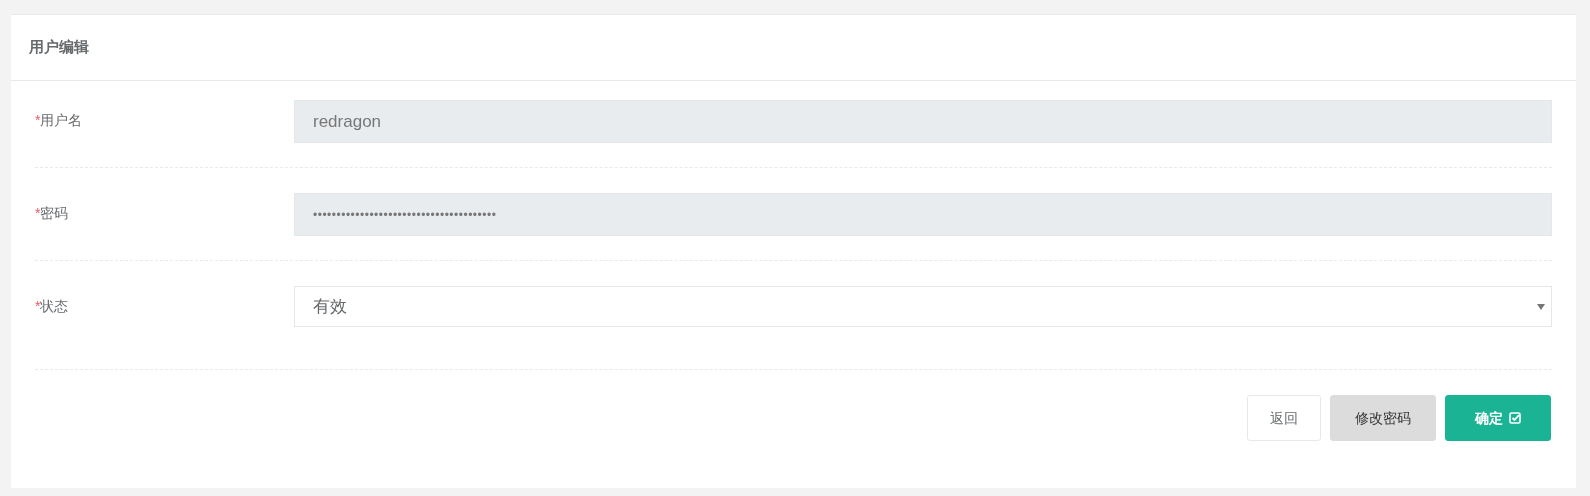 The width and height of the screenshot is (1590, 496). What do you see at coordinates (1515, 418) in the screenshot?
I see `checkbox-icon` at bounding box center [1515, 418].